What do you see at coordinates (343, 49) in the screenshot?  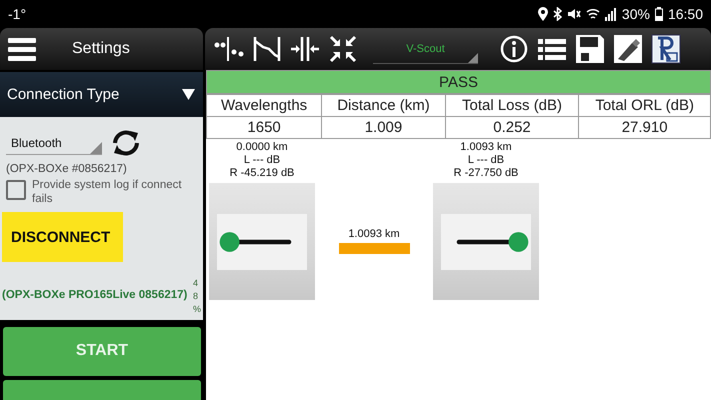 I see `collapse-icon` at bounding box center [343, 49].